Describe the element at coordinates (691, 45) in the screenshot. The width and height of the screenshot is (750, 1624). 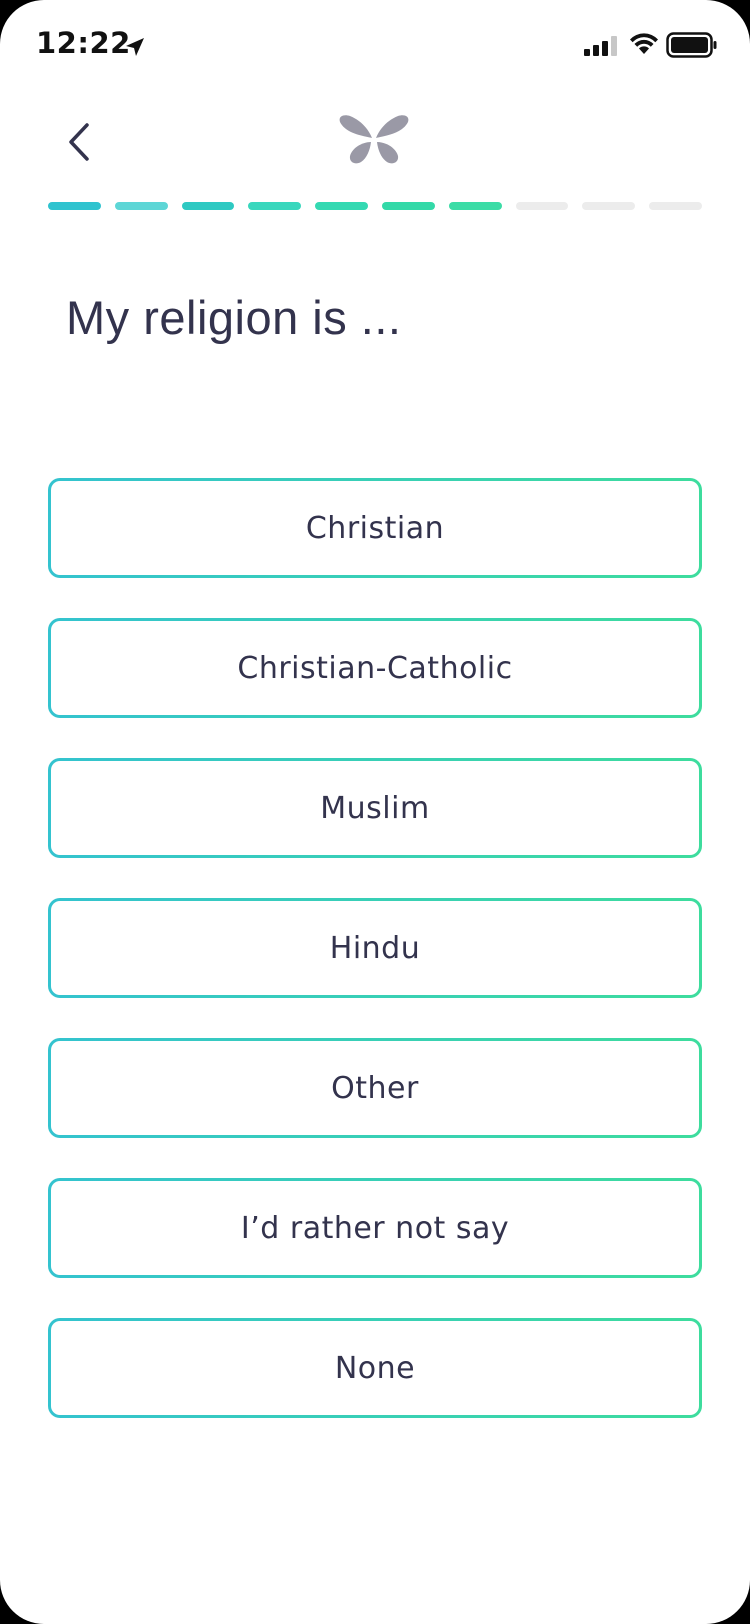
I see `battery-icon` at that location.